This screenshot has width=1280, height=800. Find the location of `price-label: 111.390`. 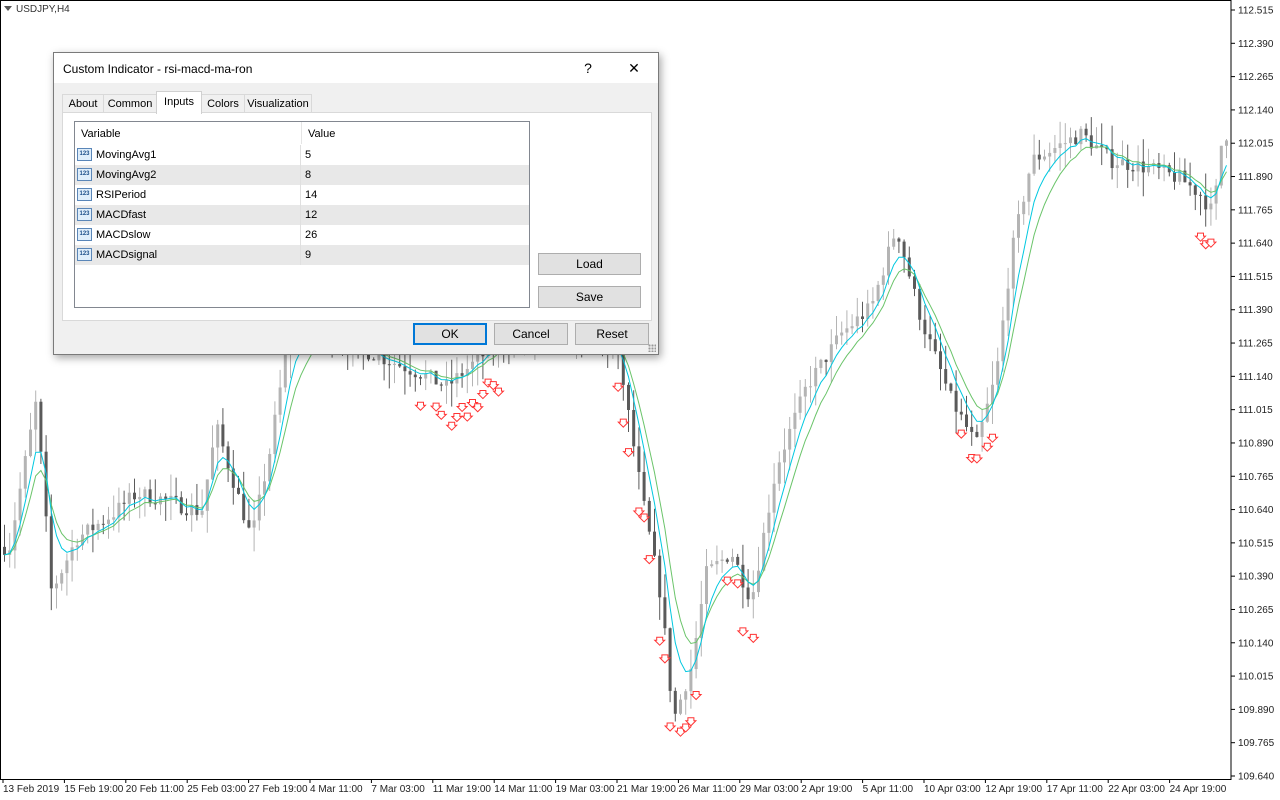

price-label: 111.390 is located at coordinates (1255, 310).